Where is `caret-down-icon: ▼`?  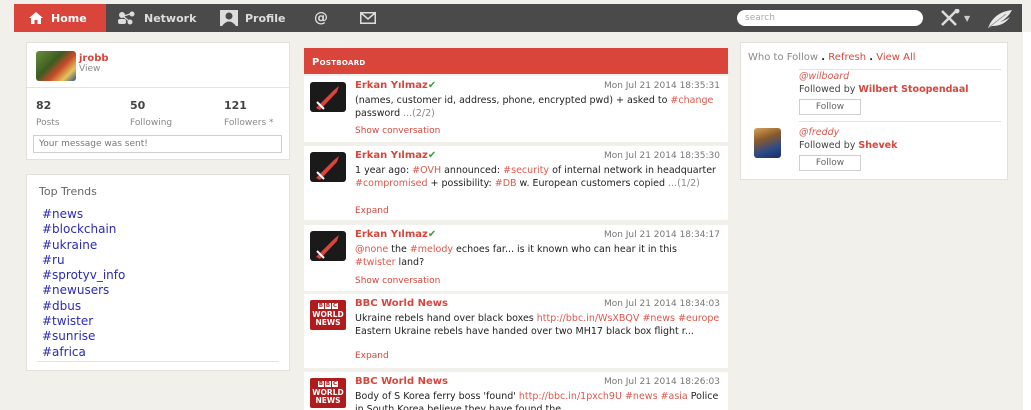 caret-down-icon: ▼ is located at coordinates (967, 18).